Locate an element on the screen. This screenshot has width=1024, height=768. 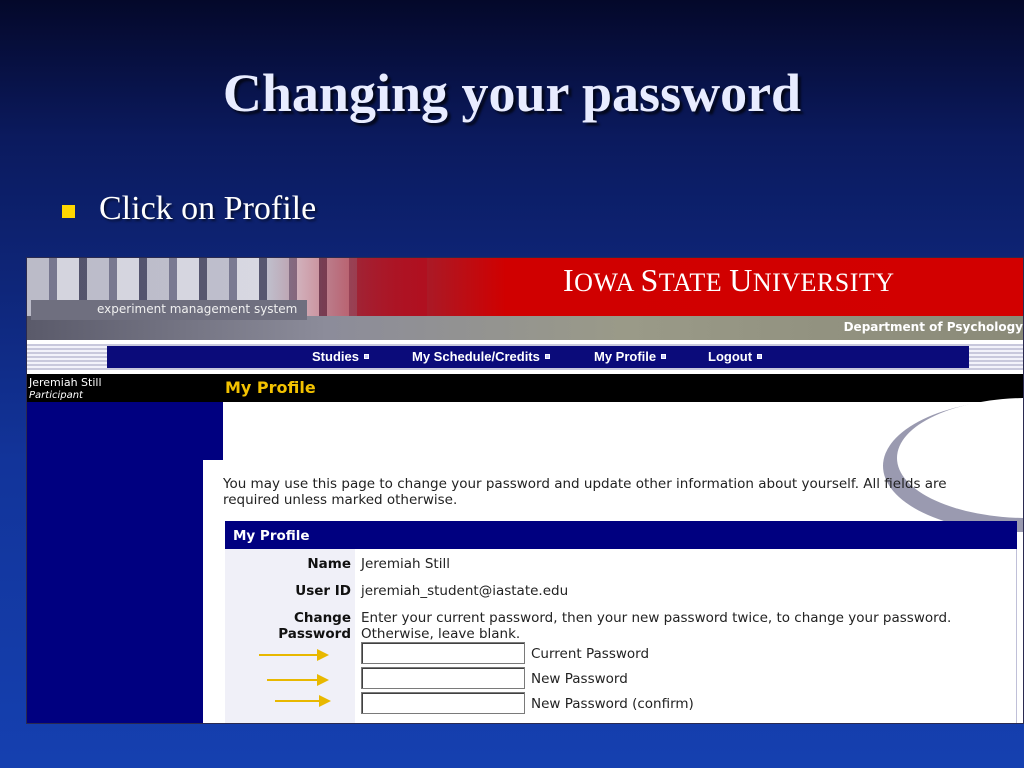
current-password-input is located at coordinates (443, 653).